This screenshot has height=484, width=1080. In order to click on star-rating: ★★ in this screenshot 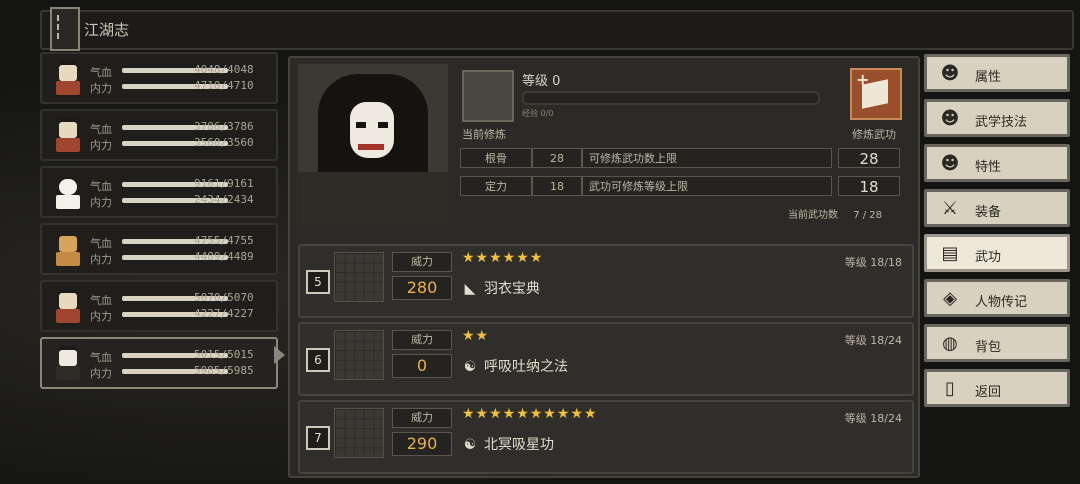, I will do `click(476, 336)`.